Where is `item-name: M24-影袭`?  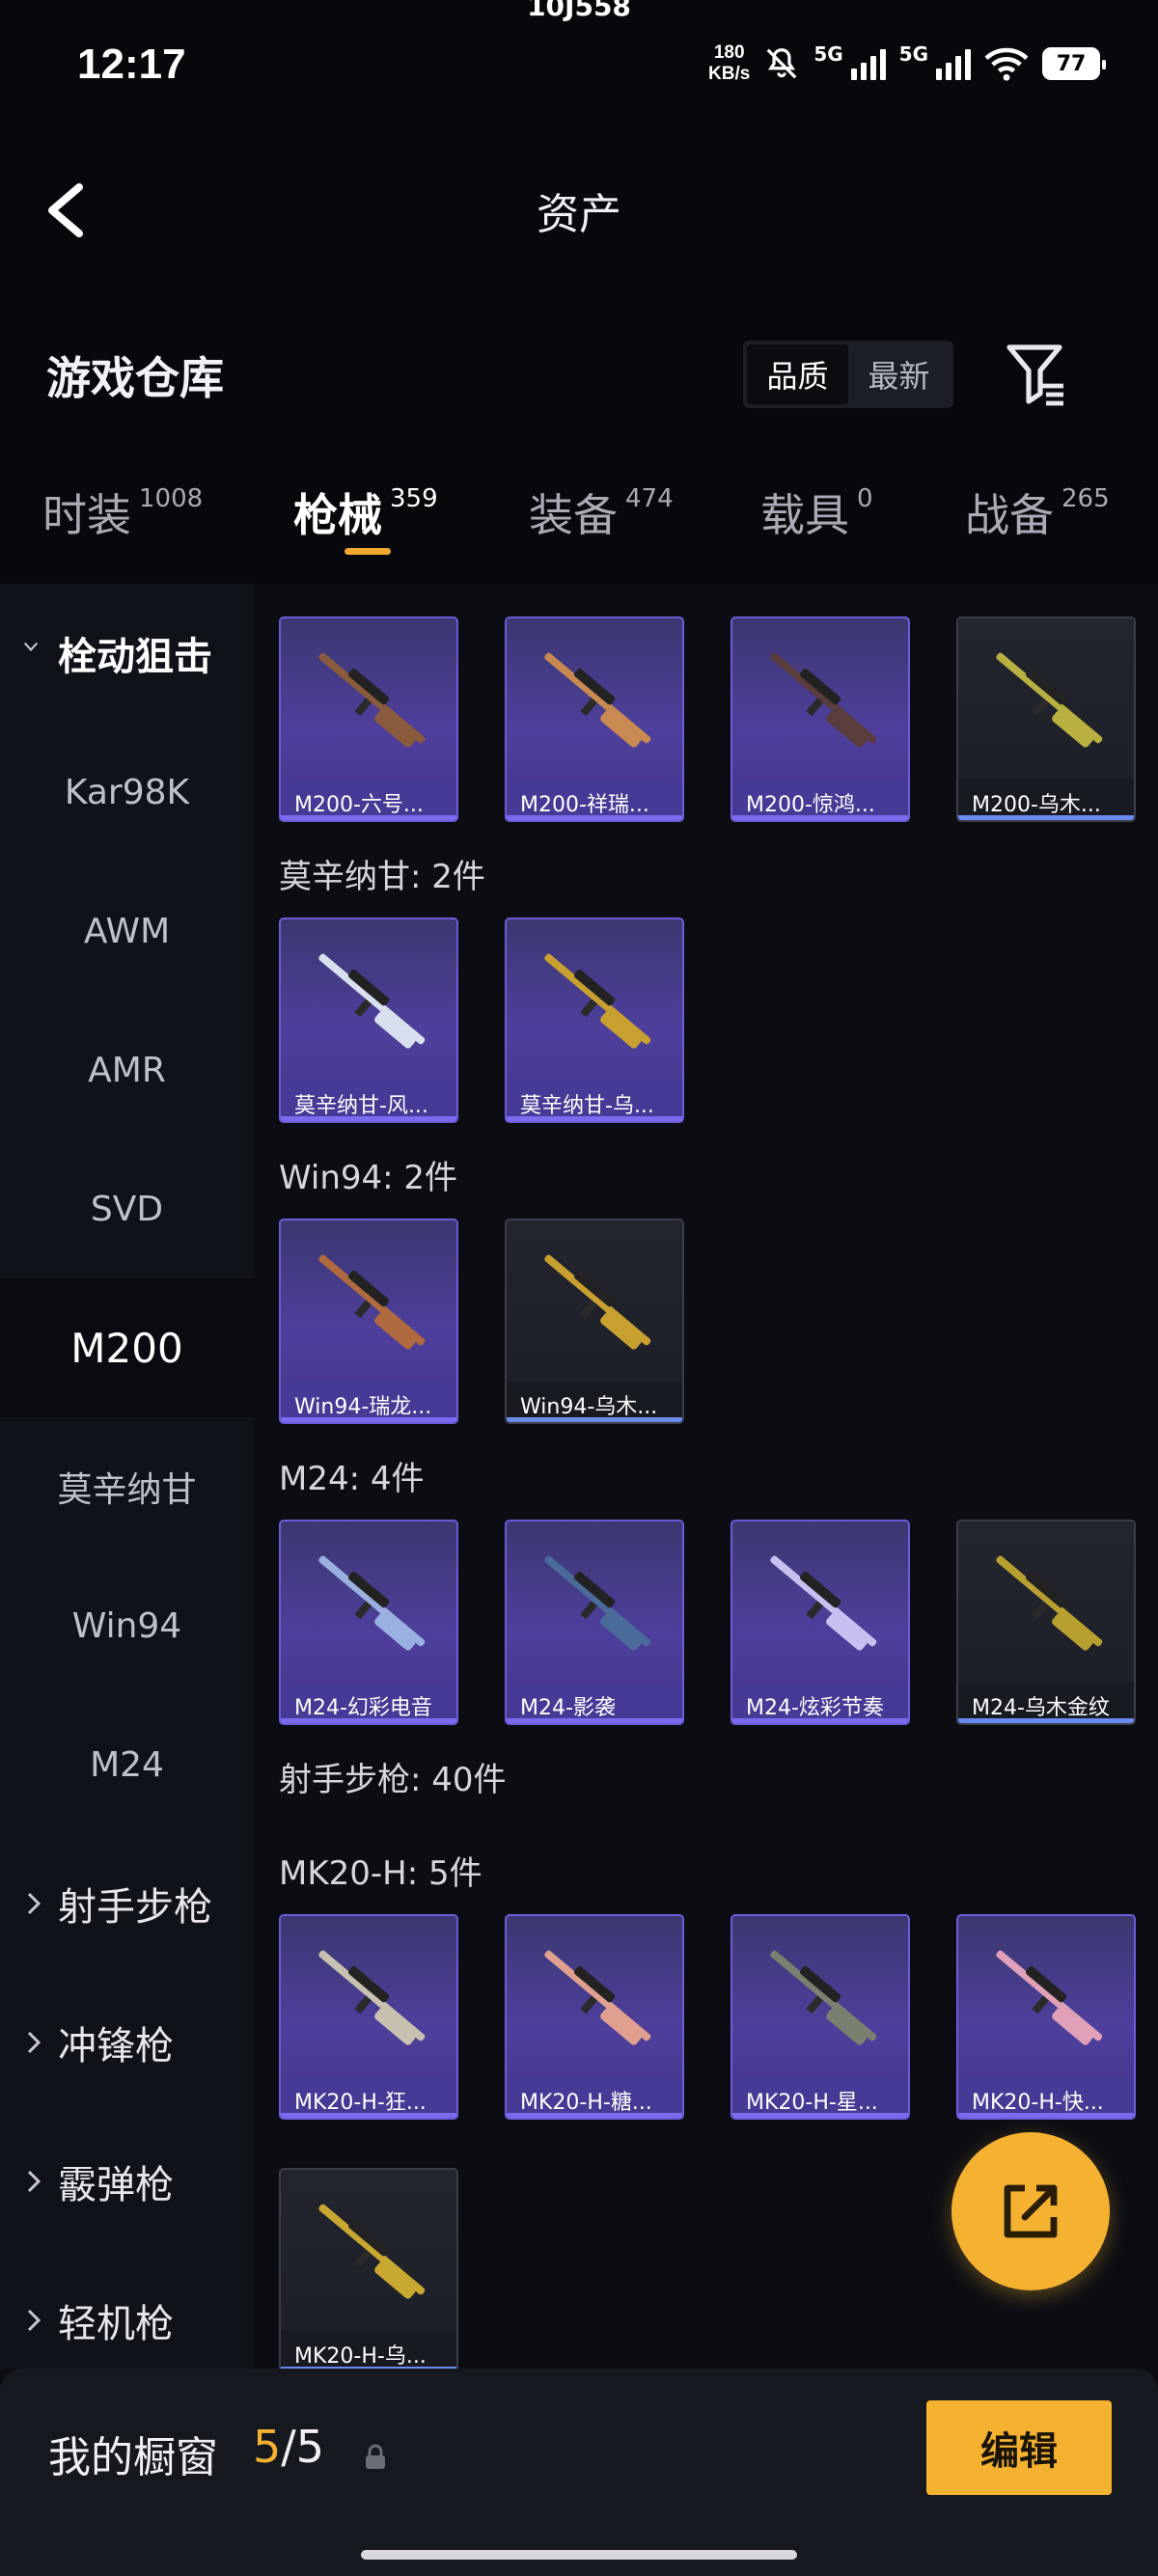 item-name: M24-影袭 is located at coordinates (594, 1703).